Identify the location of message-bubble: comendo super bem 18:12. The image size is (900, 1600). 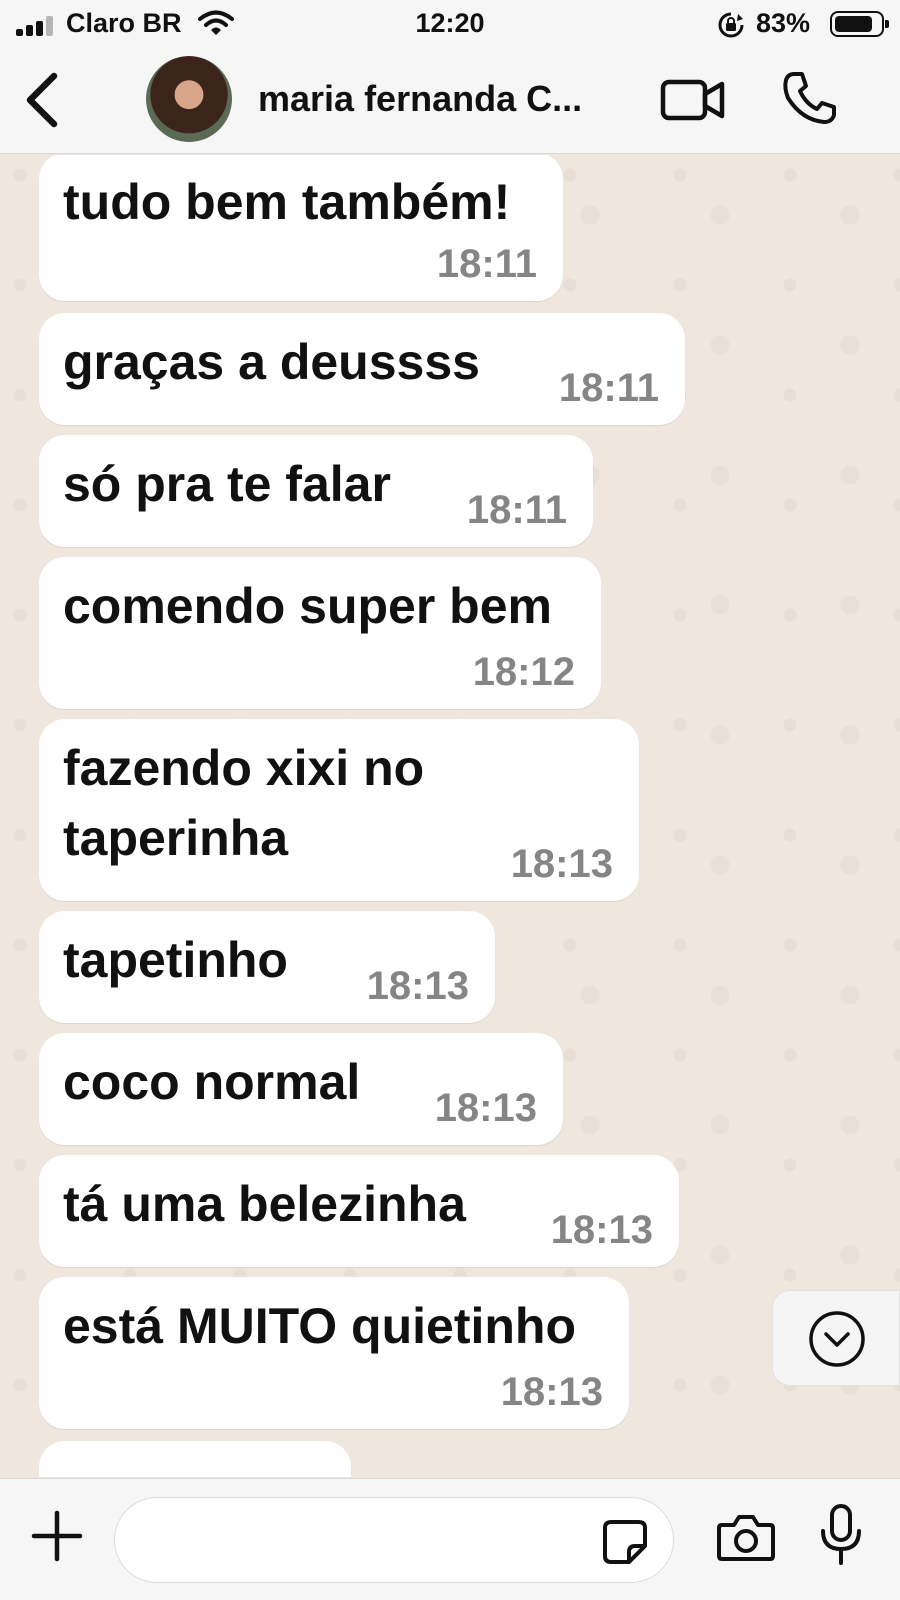
(320, 633).